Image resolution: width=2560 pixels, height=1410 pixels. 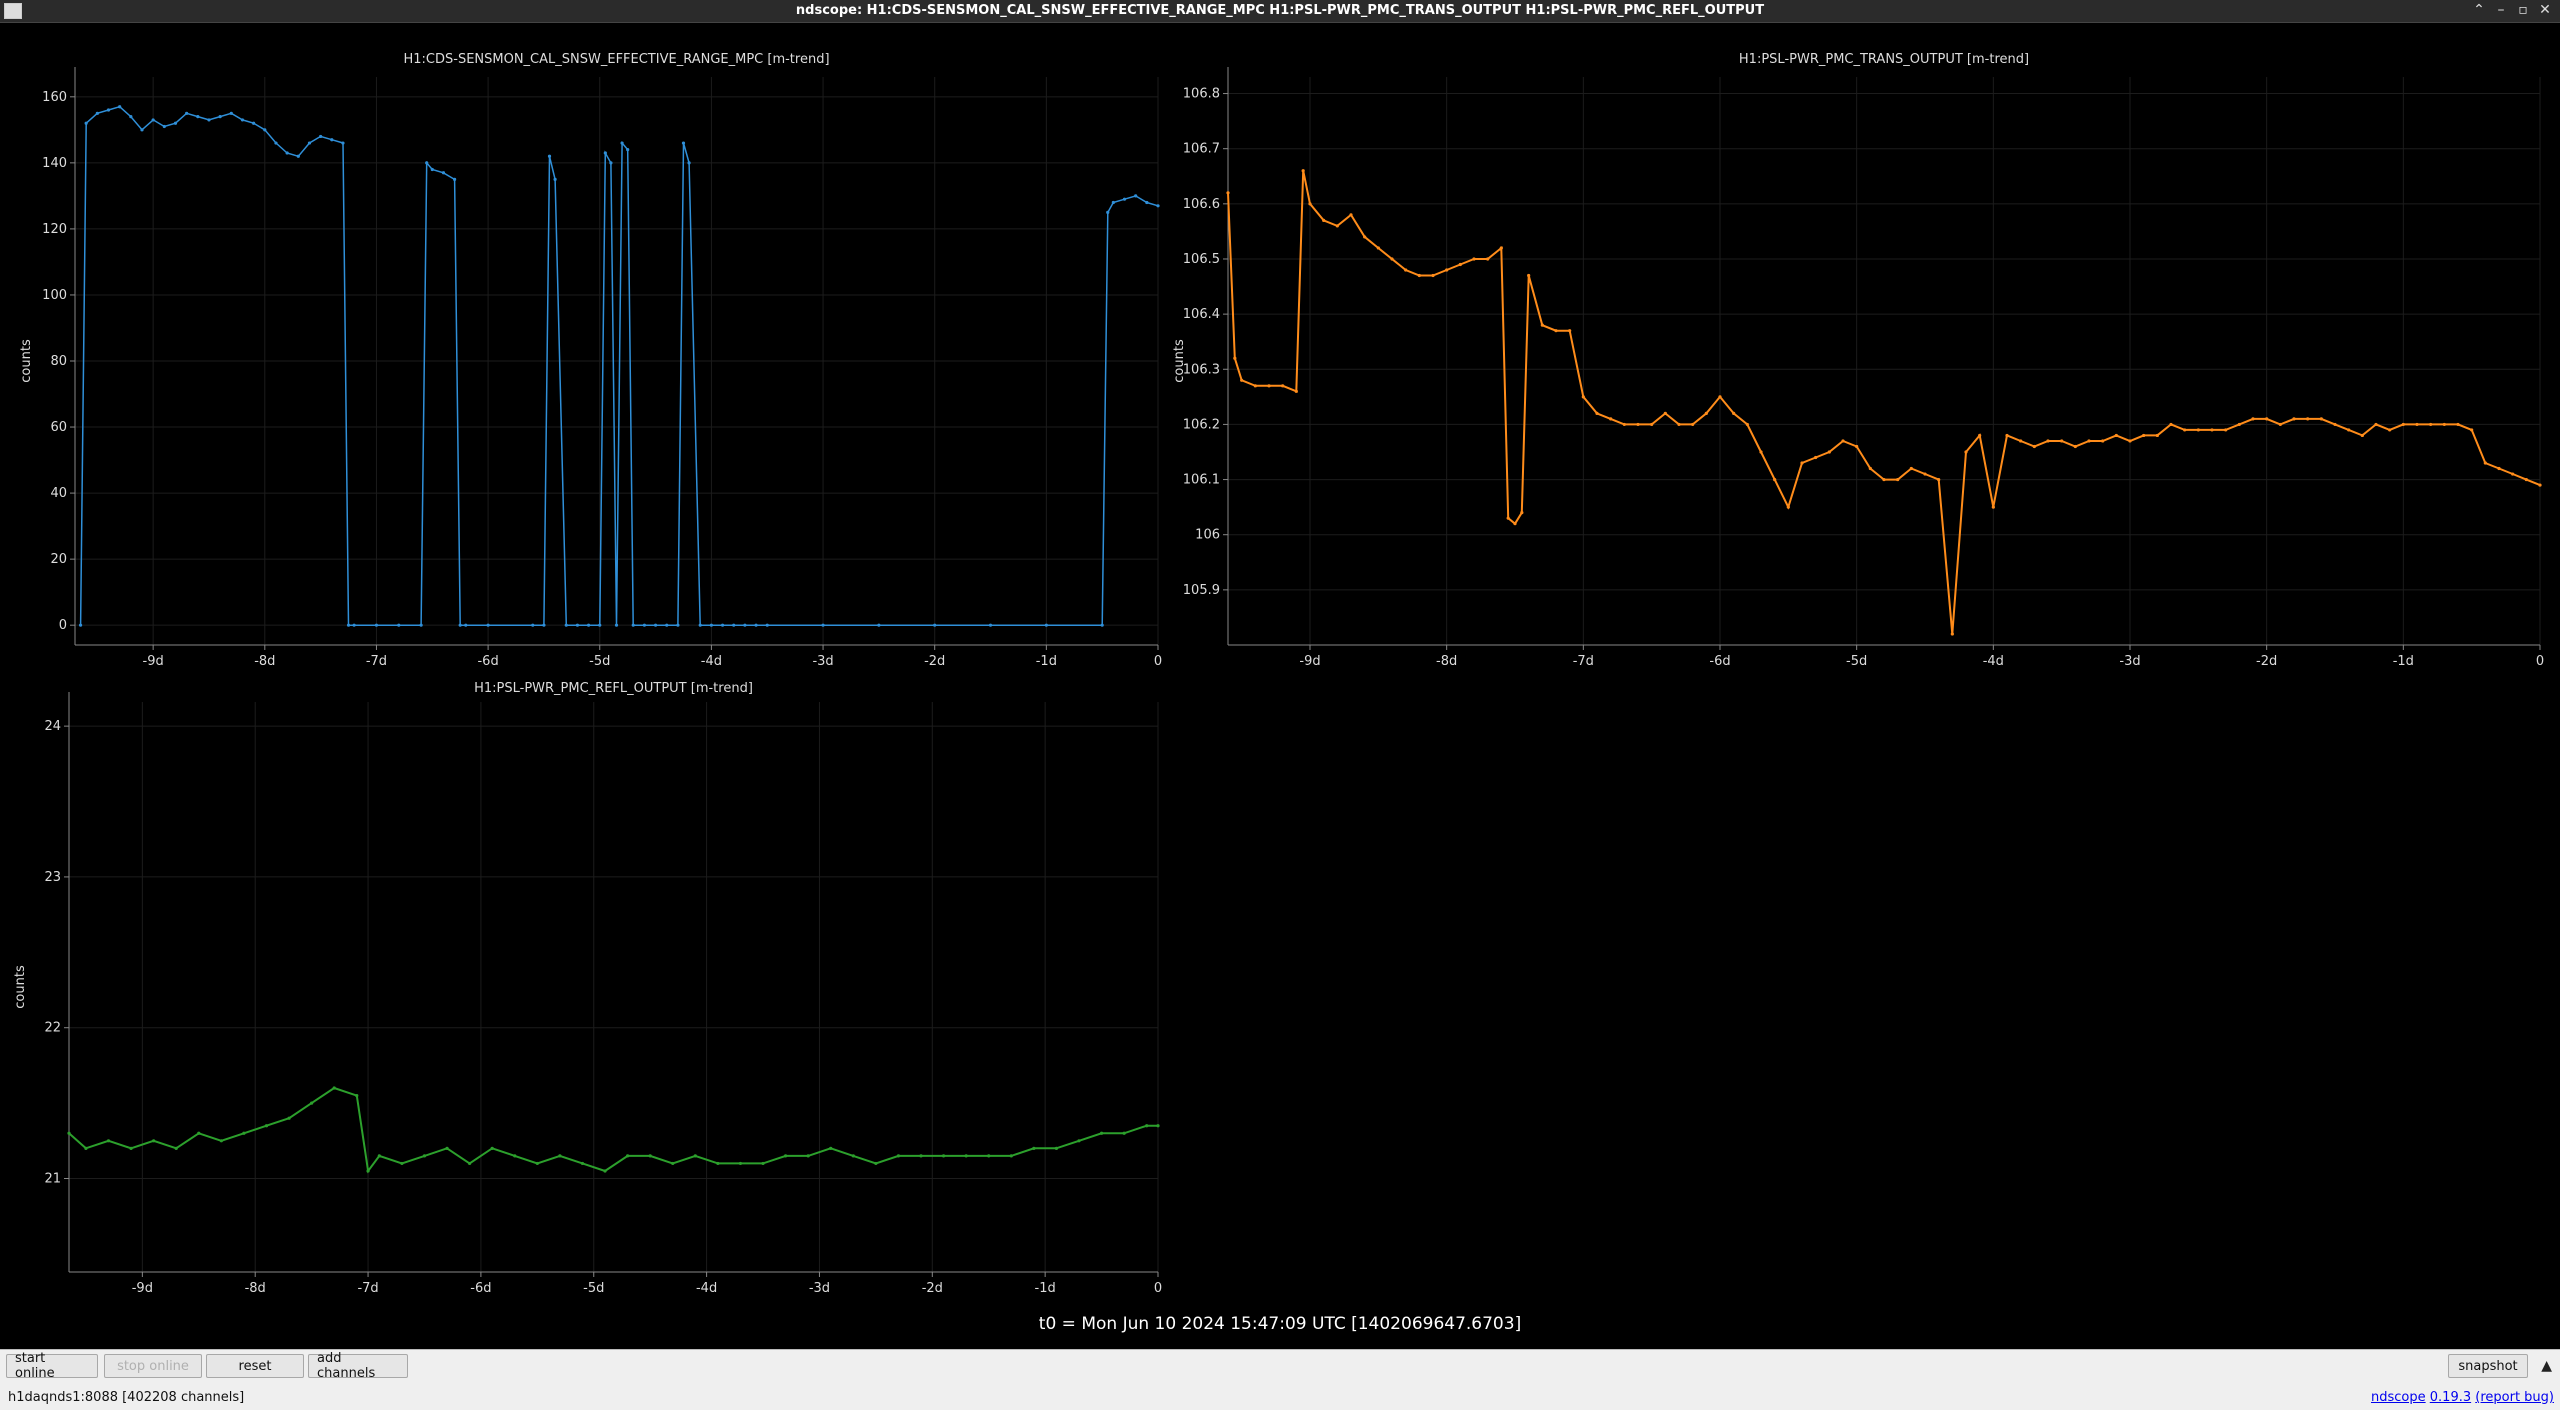 What do you see at coordinates (2129, 661) in the screenshot?
I see `x-tick-label: -3d` at bounding box center [2129, 661].